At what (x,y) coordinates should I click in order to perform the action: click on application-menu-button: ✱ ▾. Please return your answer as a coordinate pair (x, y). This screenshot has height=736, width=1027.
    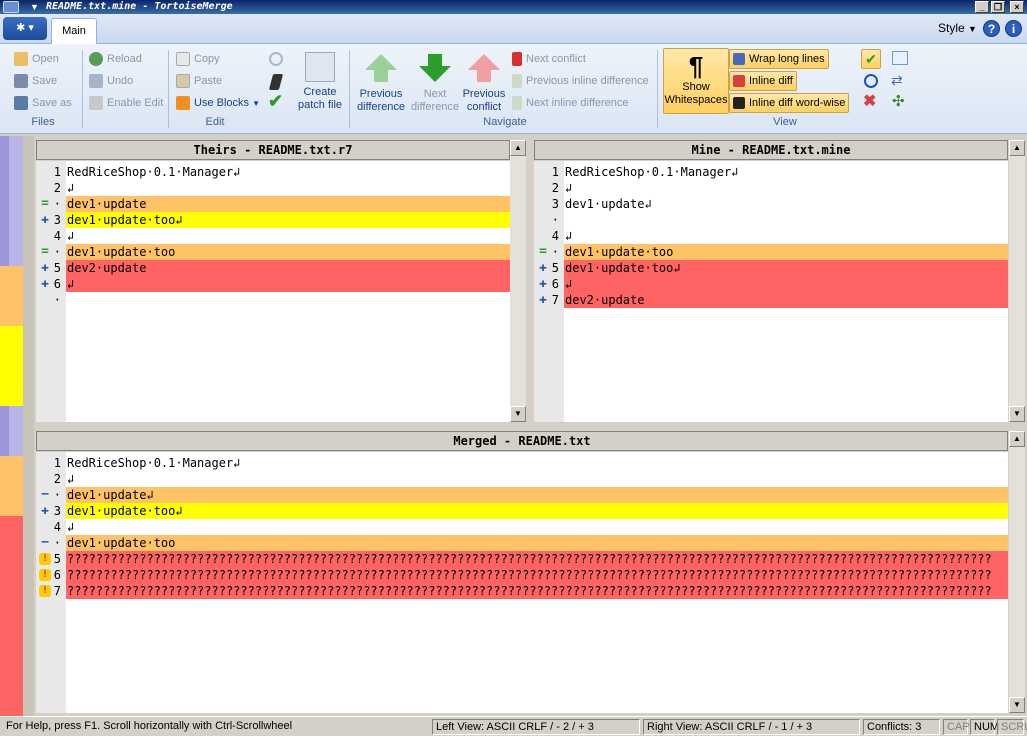
    Looking at the image, I should click on (25, 28).